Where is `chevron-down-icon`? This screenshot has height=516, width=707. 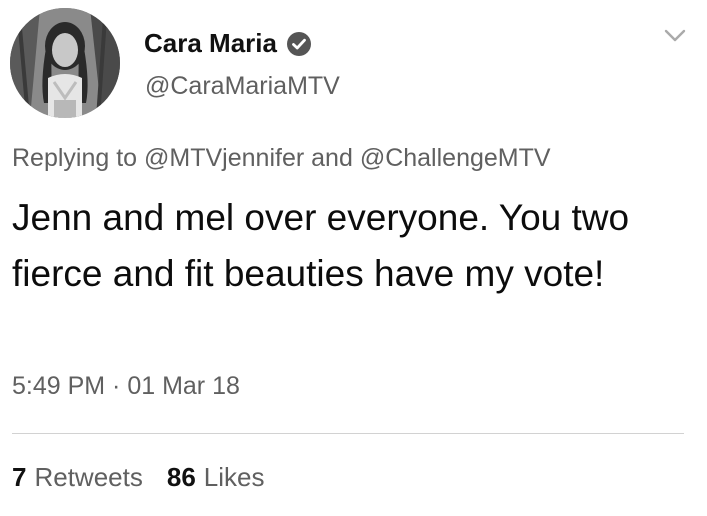
chevron-down-icon is located at coordinates (675, 36).